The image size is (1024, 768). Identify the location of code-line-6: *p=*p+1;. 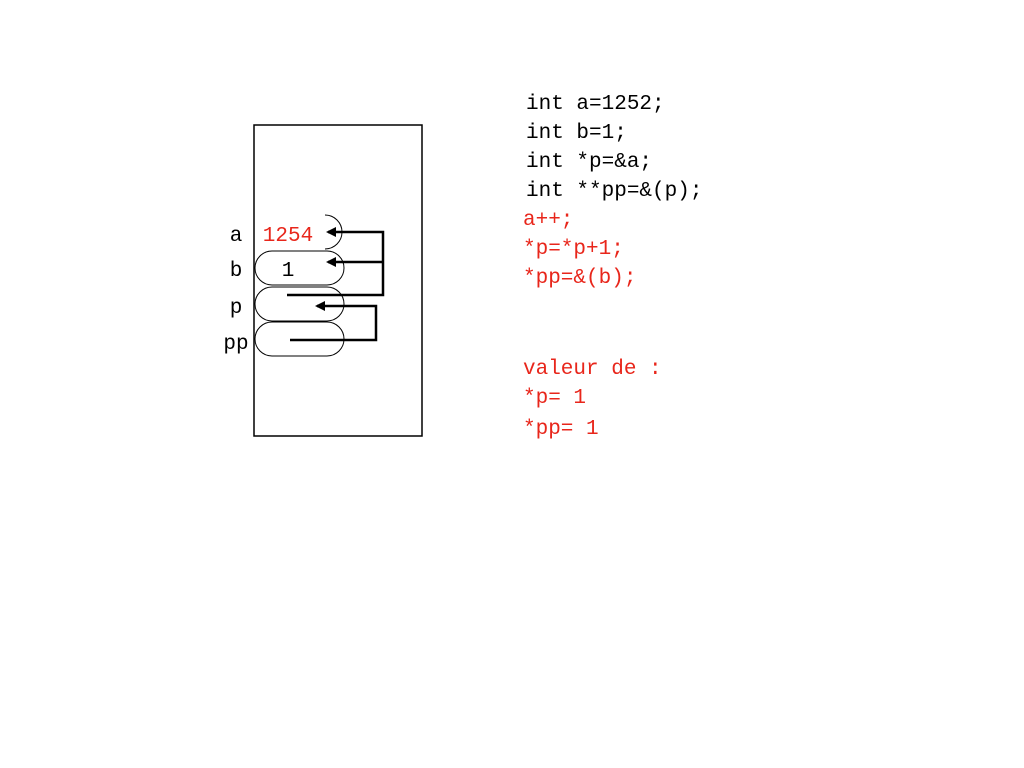
(573, 249).